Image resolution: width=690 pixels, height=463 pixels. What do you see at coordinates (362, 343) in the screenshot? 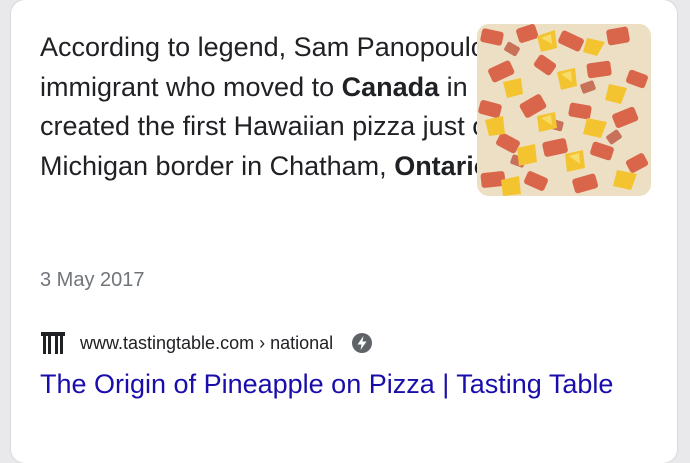
I see `amp-lightning-icon` at bounding box center [362, 343].